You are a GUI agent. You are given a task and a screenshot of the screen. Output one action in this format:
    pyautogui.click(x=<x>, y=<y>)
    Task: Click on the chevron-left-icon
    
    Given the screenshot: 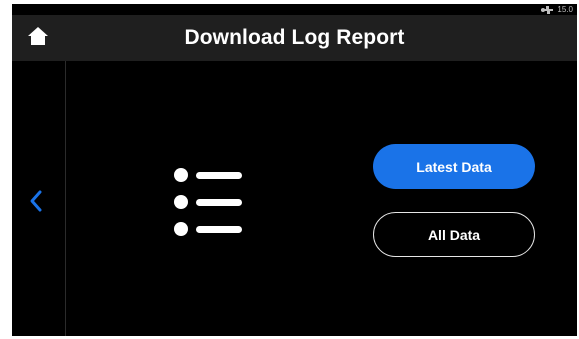 What is the action you would take?
    pyautogui.click(x=36, y=203)
    